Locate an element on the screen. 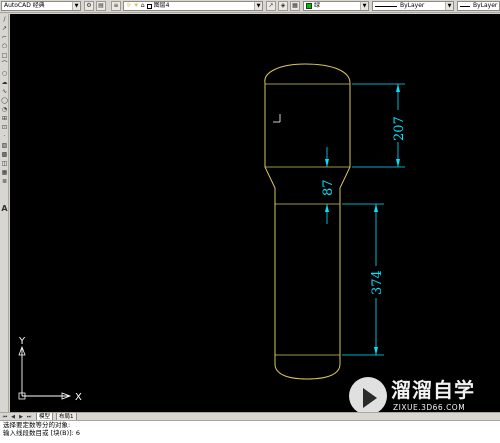 The image size is (500, 443). command-history-line: 选择要定数等分的对象: is located at coordinates (37, 425).